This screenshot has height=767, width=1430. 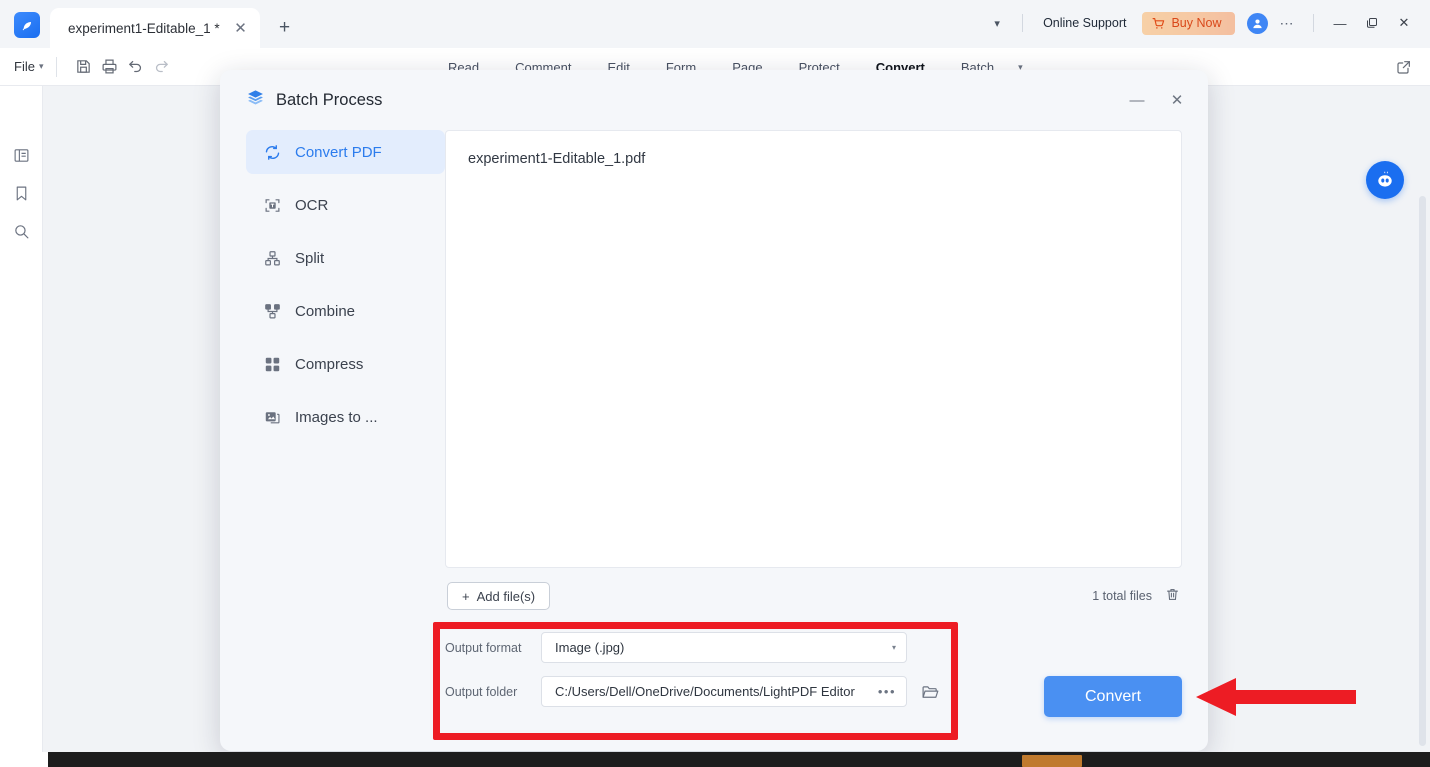 What do you see at coordinates (1372, 23) in the screenshot?
I see `maximize-button` at bounding box center [1372, 23].